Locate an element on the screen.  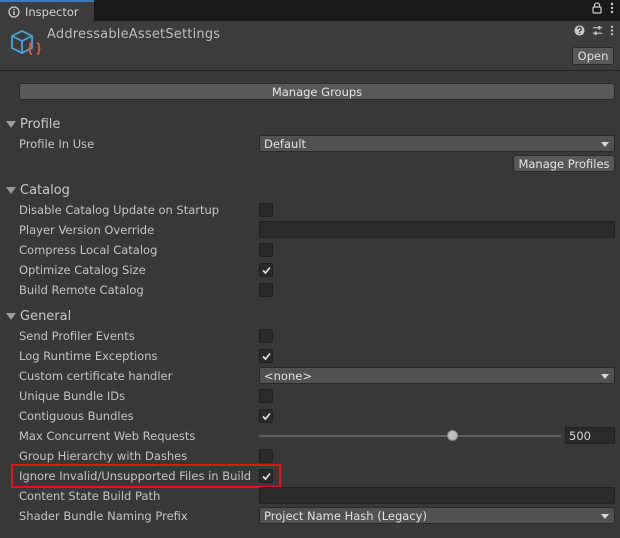
unique-bundle-ids-checkbox is located at coordinates (266, 396).